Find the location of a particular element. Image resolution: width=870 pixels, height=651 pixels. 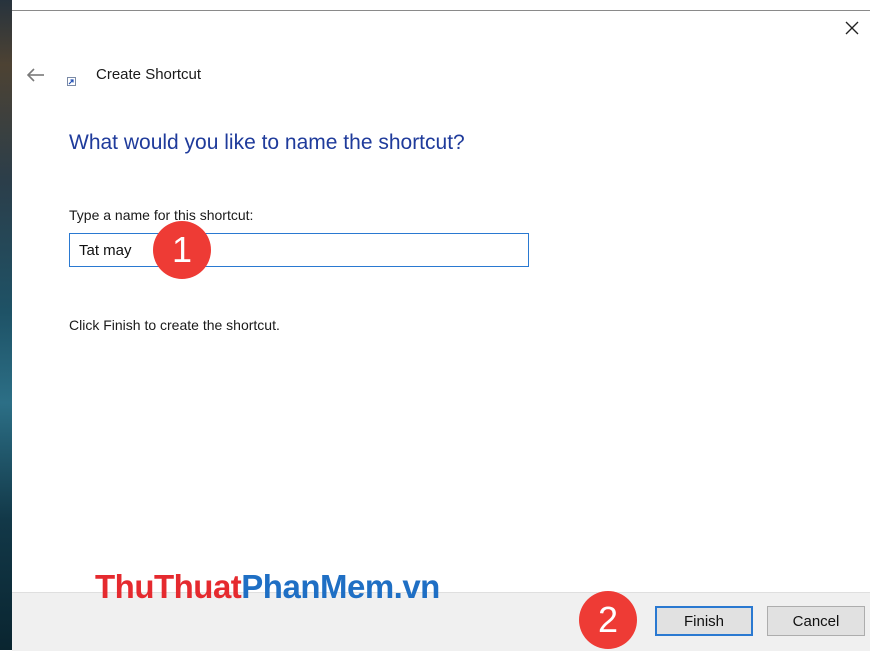

watermark-blue-part: PhanMem.vn is located at coordinates (340, 586).